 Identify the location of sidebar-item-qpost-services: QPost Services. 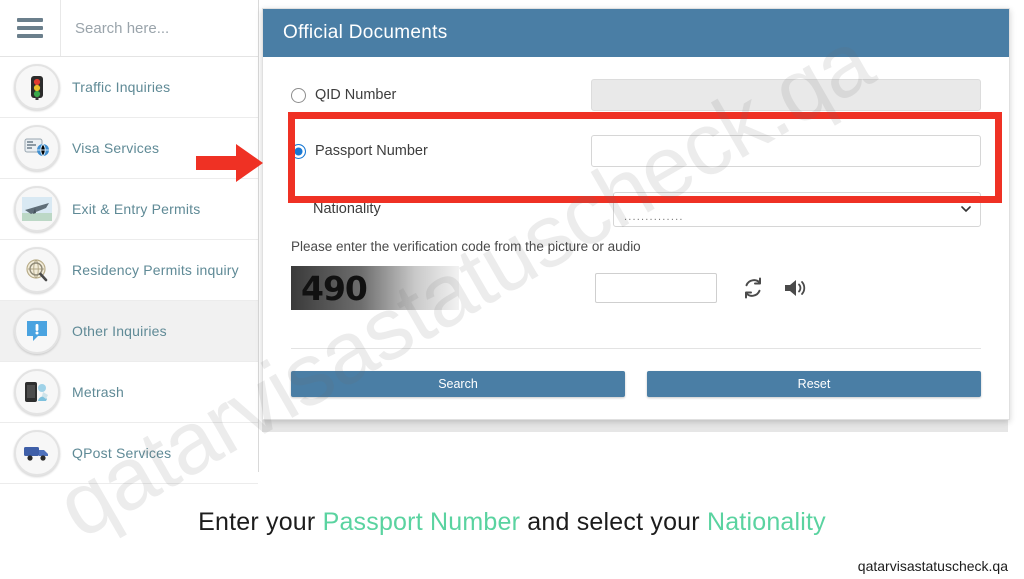
(129, 453).